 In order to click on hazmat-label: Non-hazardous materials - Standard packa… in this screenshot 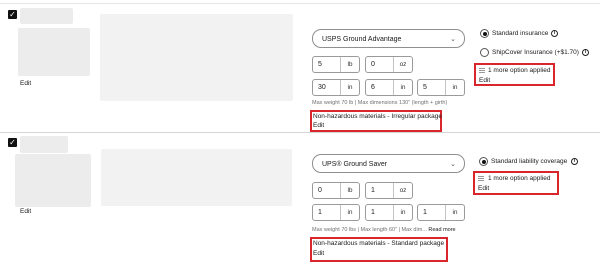, I will do `click(379, 243)`.